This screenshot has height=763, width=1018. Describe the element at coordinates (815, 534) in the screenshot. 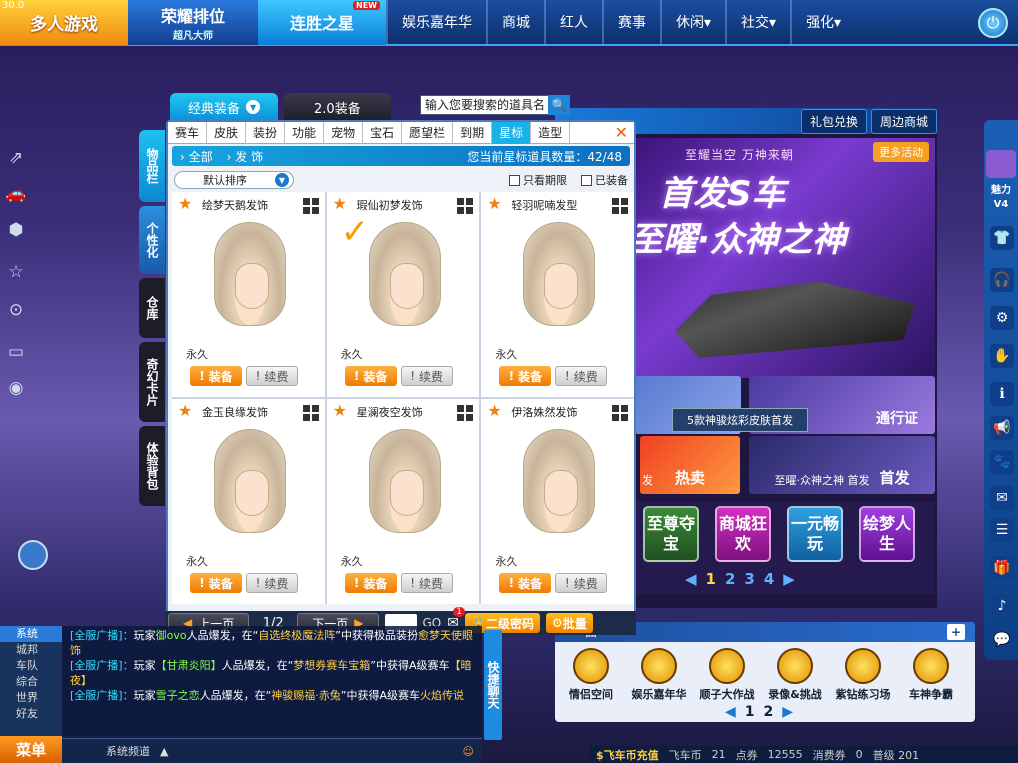

I see `promo-one-yuan: 一元畅玩` at that location.